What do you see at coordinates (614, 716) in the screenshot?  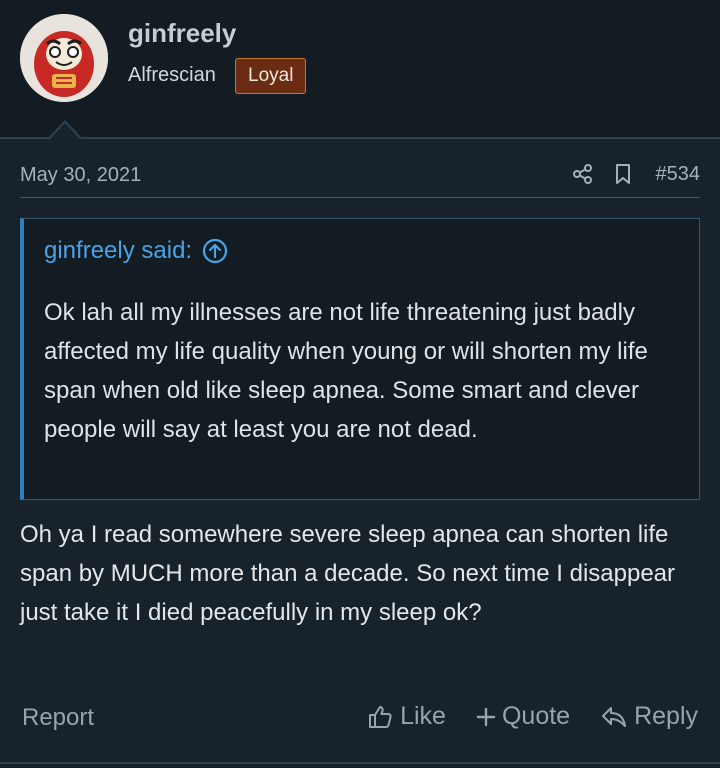 I see `reply-icon` at bounding box center [614, 716].